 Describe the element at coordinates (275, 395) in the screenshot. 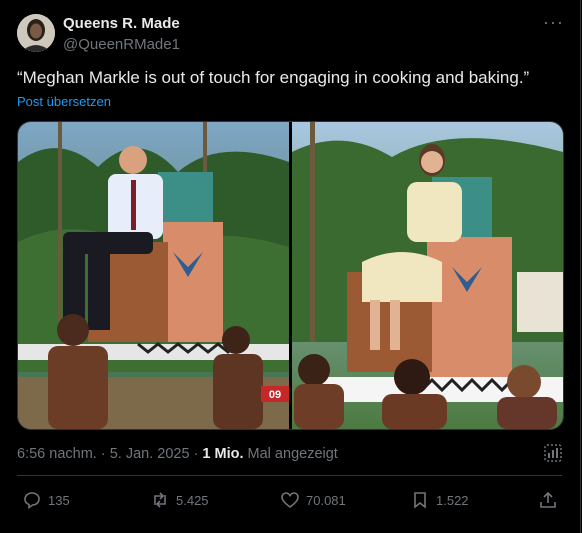

I see `left-photo-badge: 09` at that location.